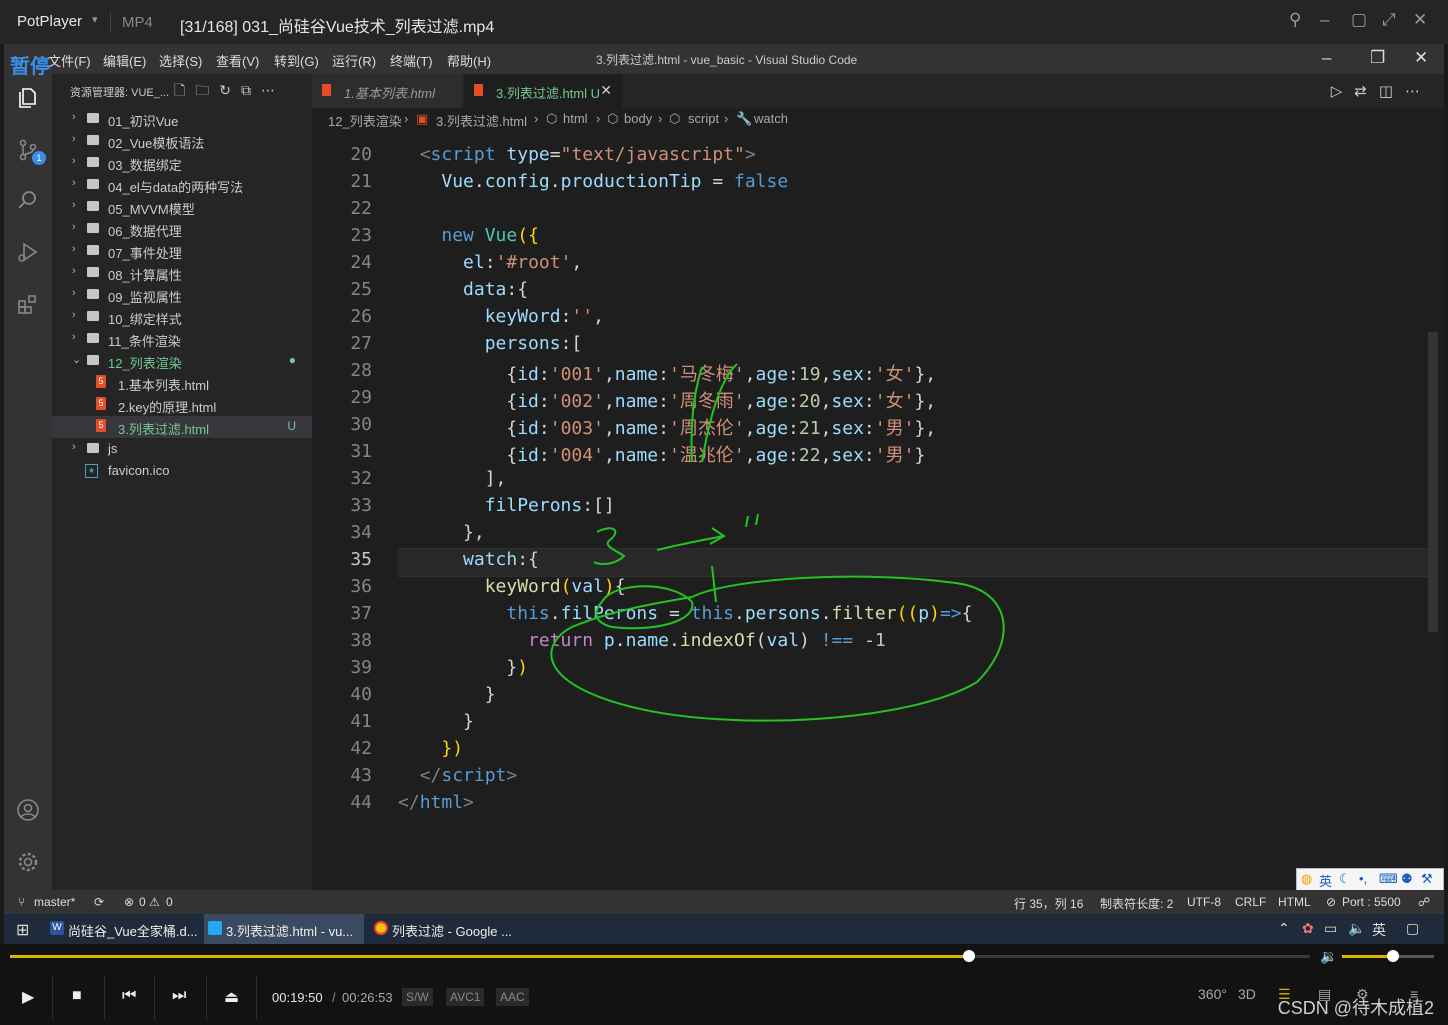 The width and height of the screenshot is (1448, 1025). What do you see at coordinates (54, 902) in the screenshot?
I see `git-branch: master*` at bounding box center [54, 902].